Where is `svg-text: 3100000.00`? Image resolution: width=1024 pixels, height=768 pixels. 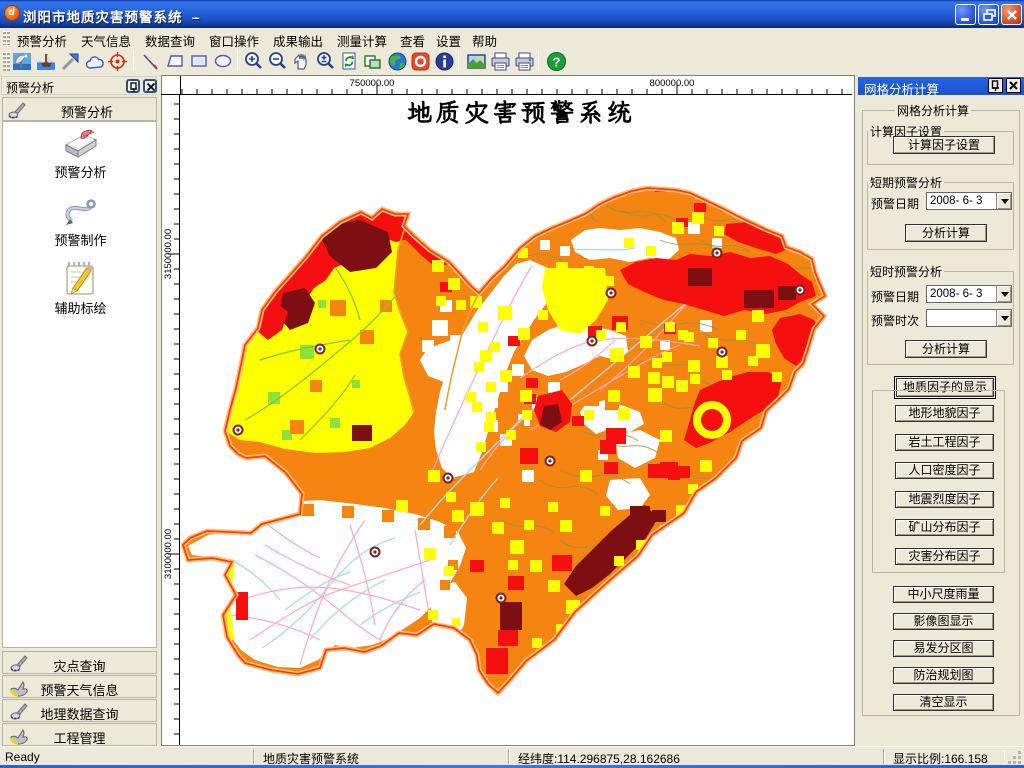
svg-text: 3100000.00 is located at coordinates (168, 554).